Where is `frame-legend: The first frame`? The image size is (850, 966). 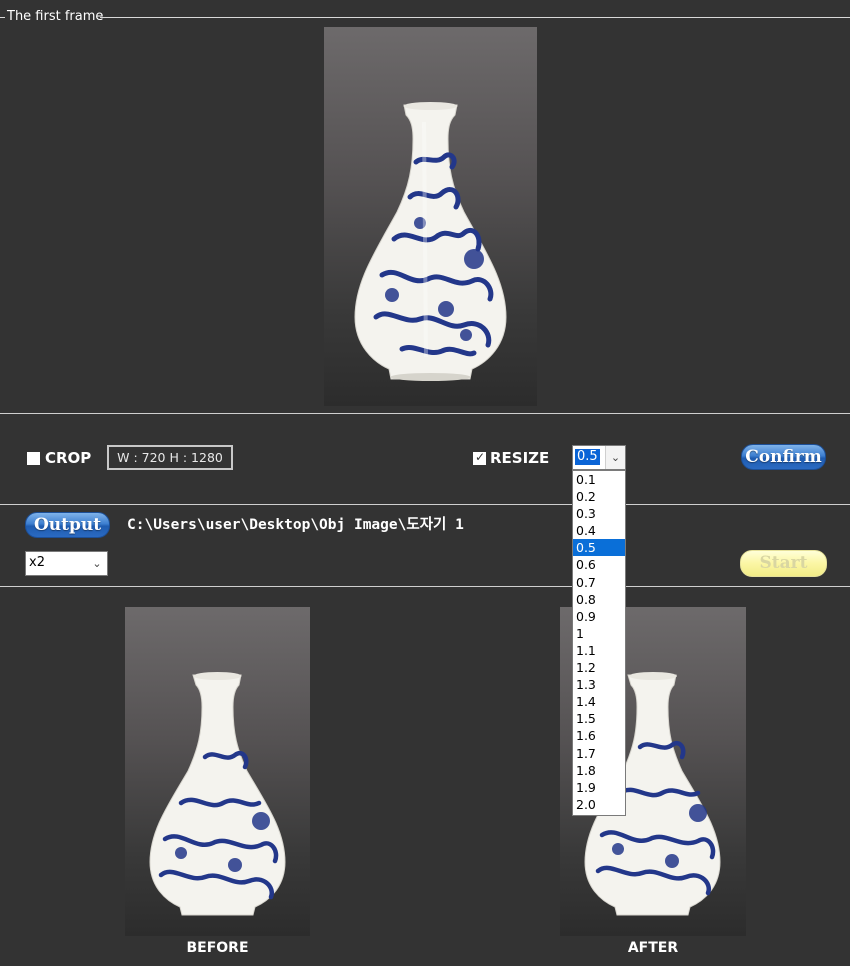
frame-legend: The first frame is located at coordinates (55, 16).